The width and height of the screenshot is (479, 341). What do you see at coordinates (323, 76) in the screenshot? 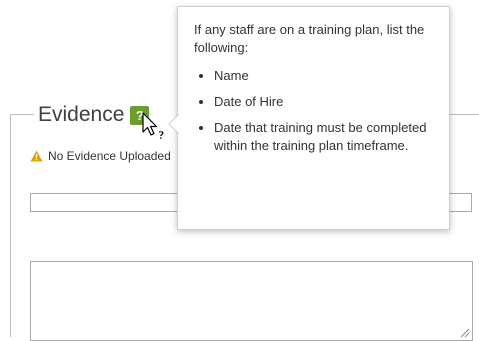
I see `tooltip-item-name: Name` at bounding box center [323, 76].